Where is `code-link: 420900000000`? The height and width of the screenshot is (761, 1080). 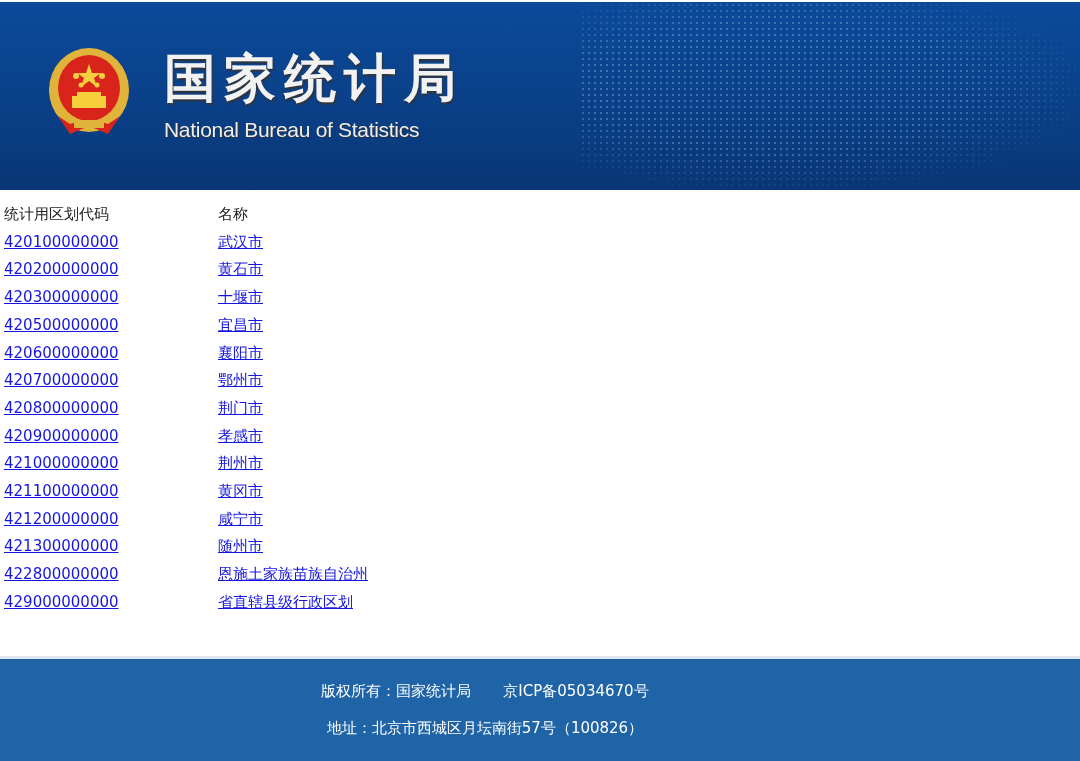 code-link: 420900000000 is located at coordinates (61, 435).